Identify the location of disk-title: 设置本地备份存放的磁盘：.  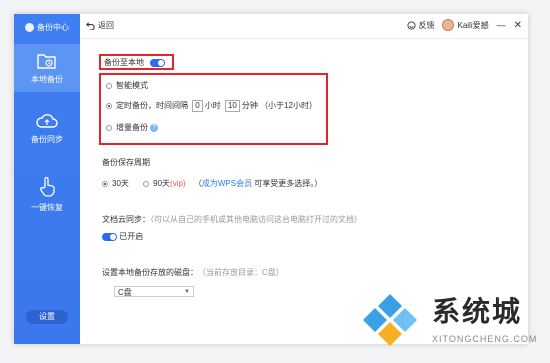
(150, 272).